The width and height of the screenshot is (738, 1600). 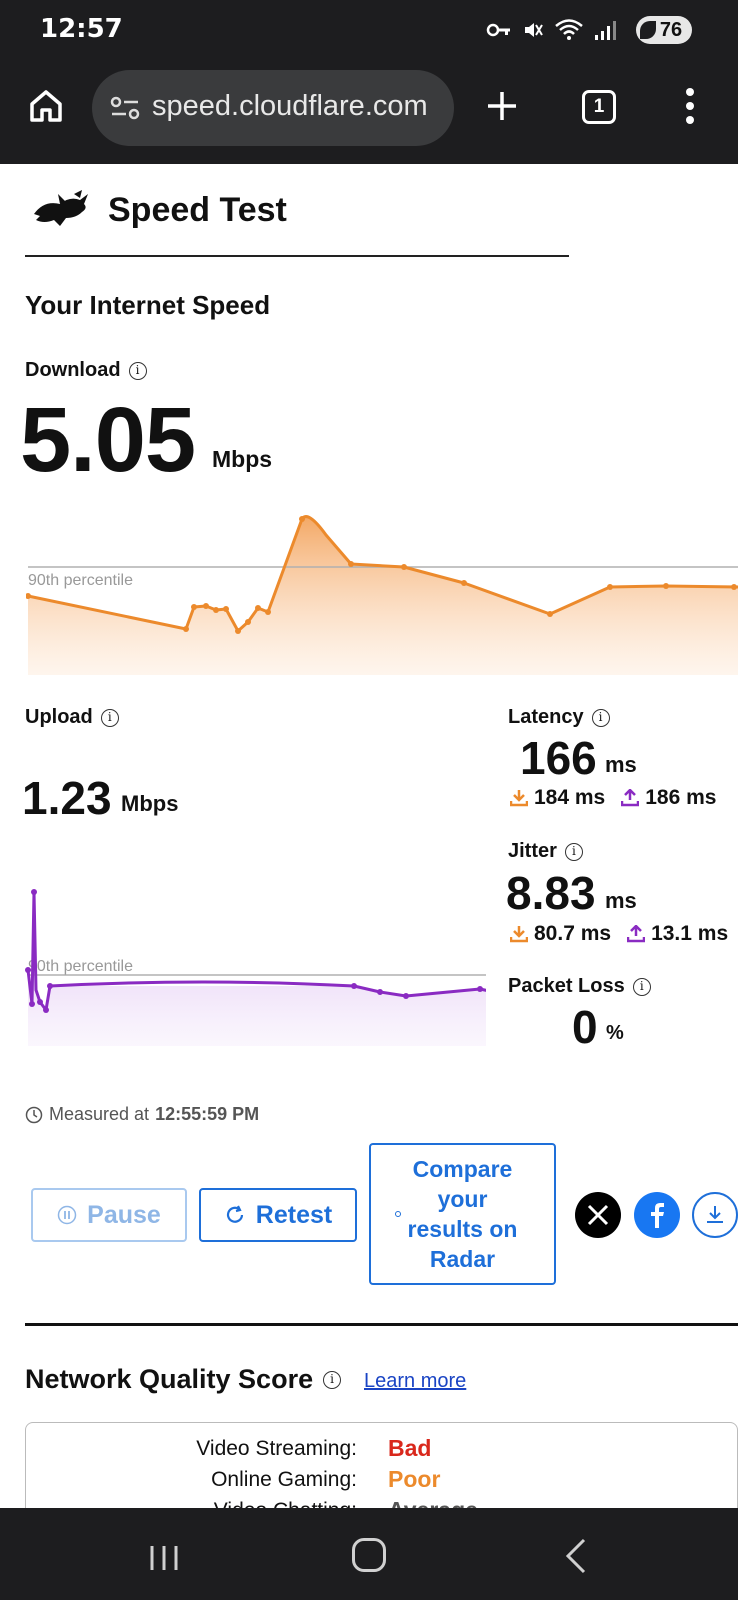 I want to click on latency-upload: 186 ms, so click(x=681, y=797).